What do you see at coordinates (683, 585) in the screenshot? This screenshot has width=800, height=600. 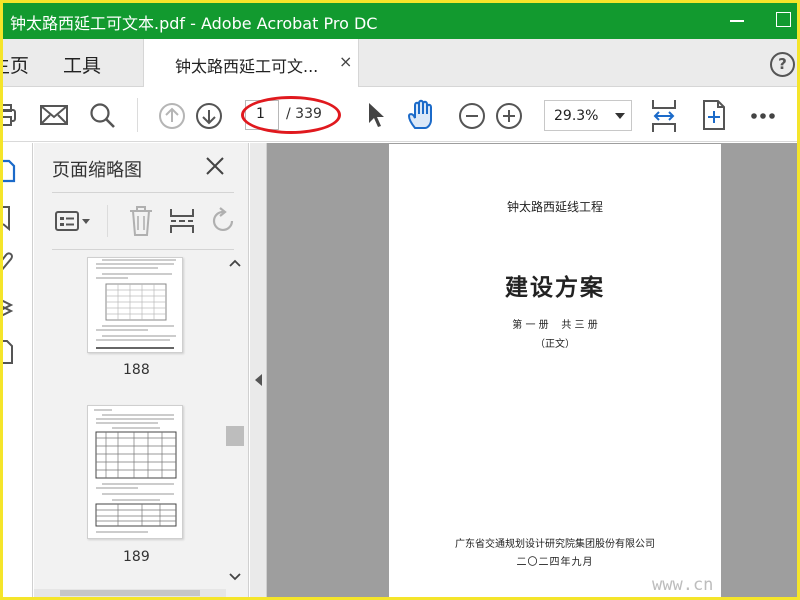 I see `watermark-text: www.cn` at bounding box center [683, 585].